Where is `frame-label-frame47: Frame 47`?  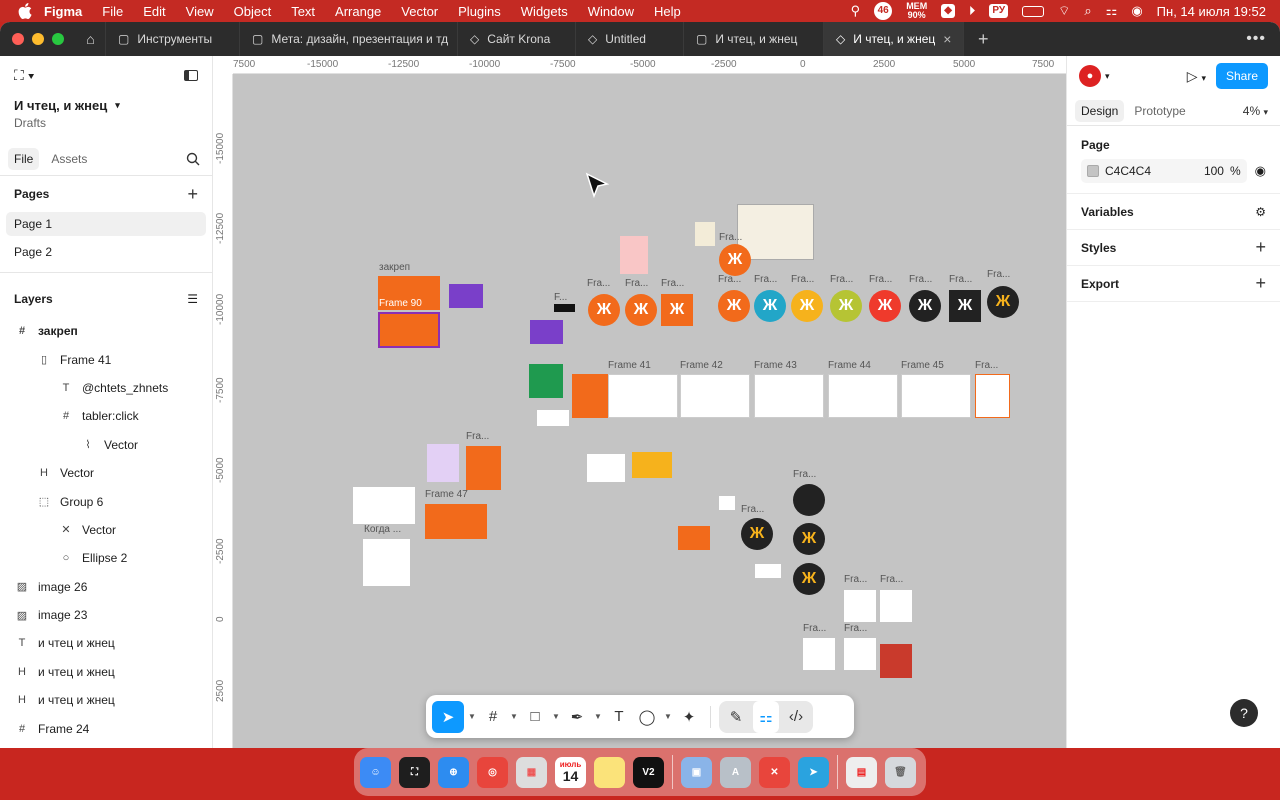 frame-label-frame47: Frame 47 is located at coordinates (446, 494).